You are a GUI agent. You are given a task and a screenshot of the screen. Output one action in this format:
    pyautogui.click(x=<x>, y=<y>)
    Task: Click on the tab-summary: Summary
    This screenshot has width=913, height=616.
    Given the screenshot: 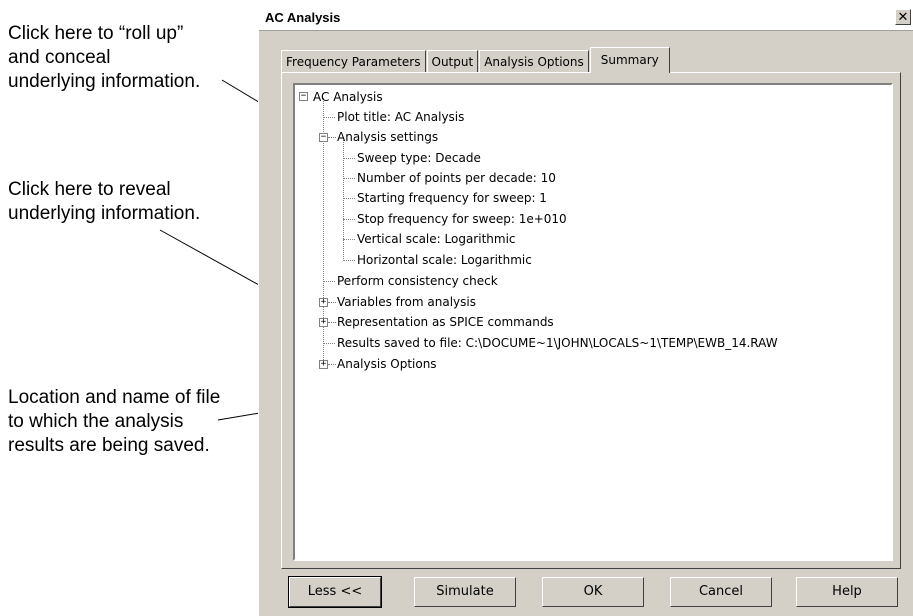 What is the action you would take?
    pyautogui.click(x=629, y=60)
    